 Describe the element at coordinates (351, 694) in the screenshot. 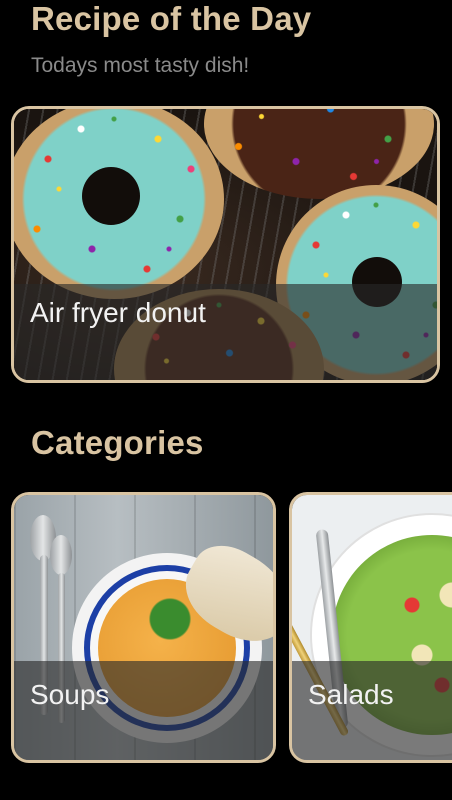

I see `salads-caption: Salads` at that location.